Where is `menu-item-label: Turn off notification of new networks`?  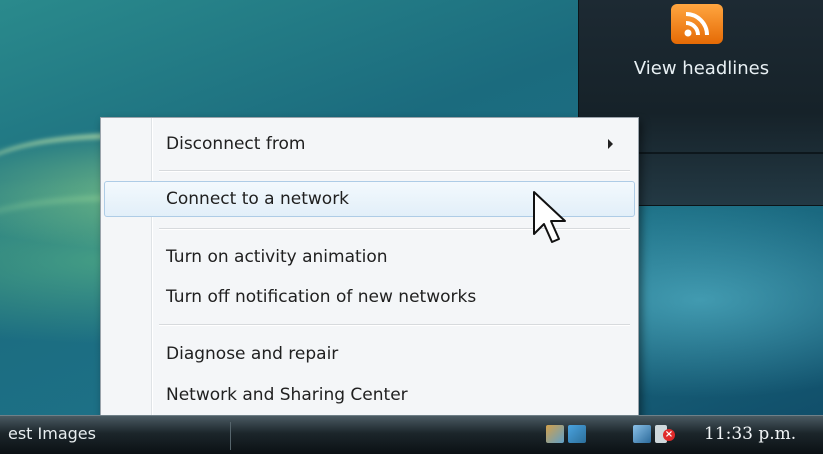 menu-item-label: Turn off notification of new networks is located at coordinates (321, 297).